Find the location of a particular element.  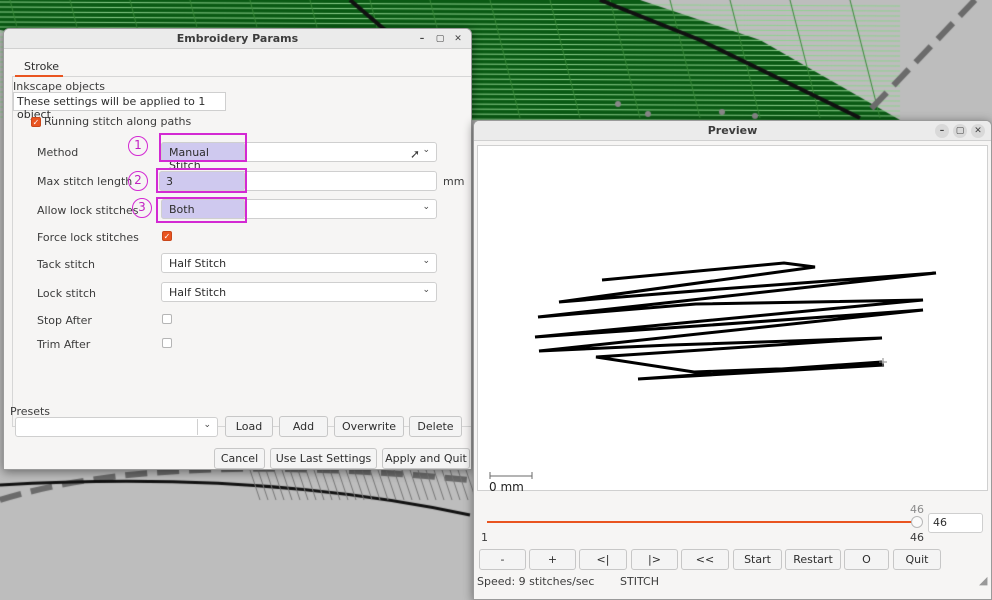

params-tabbar: Stroke is located at coordinates (241, 67).